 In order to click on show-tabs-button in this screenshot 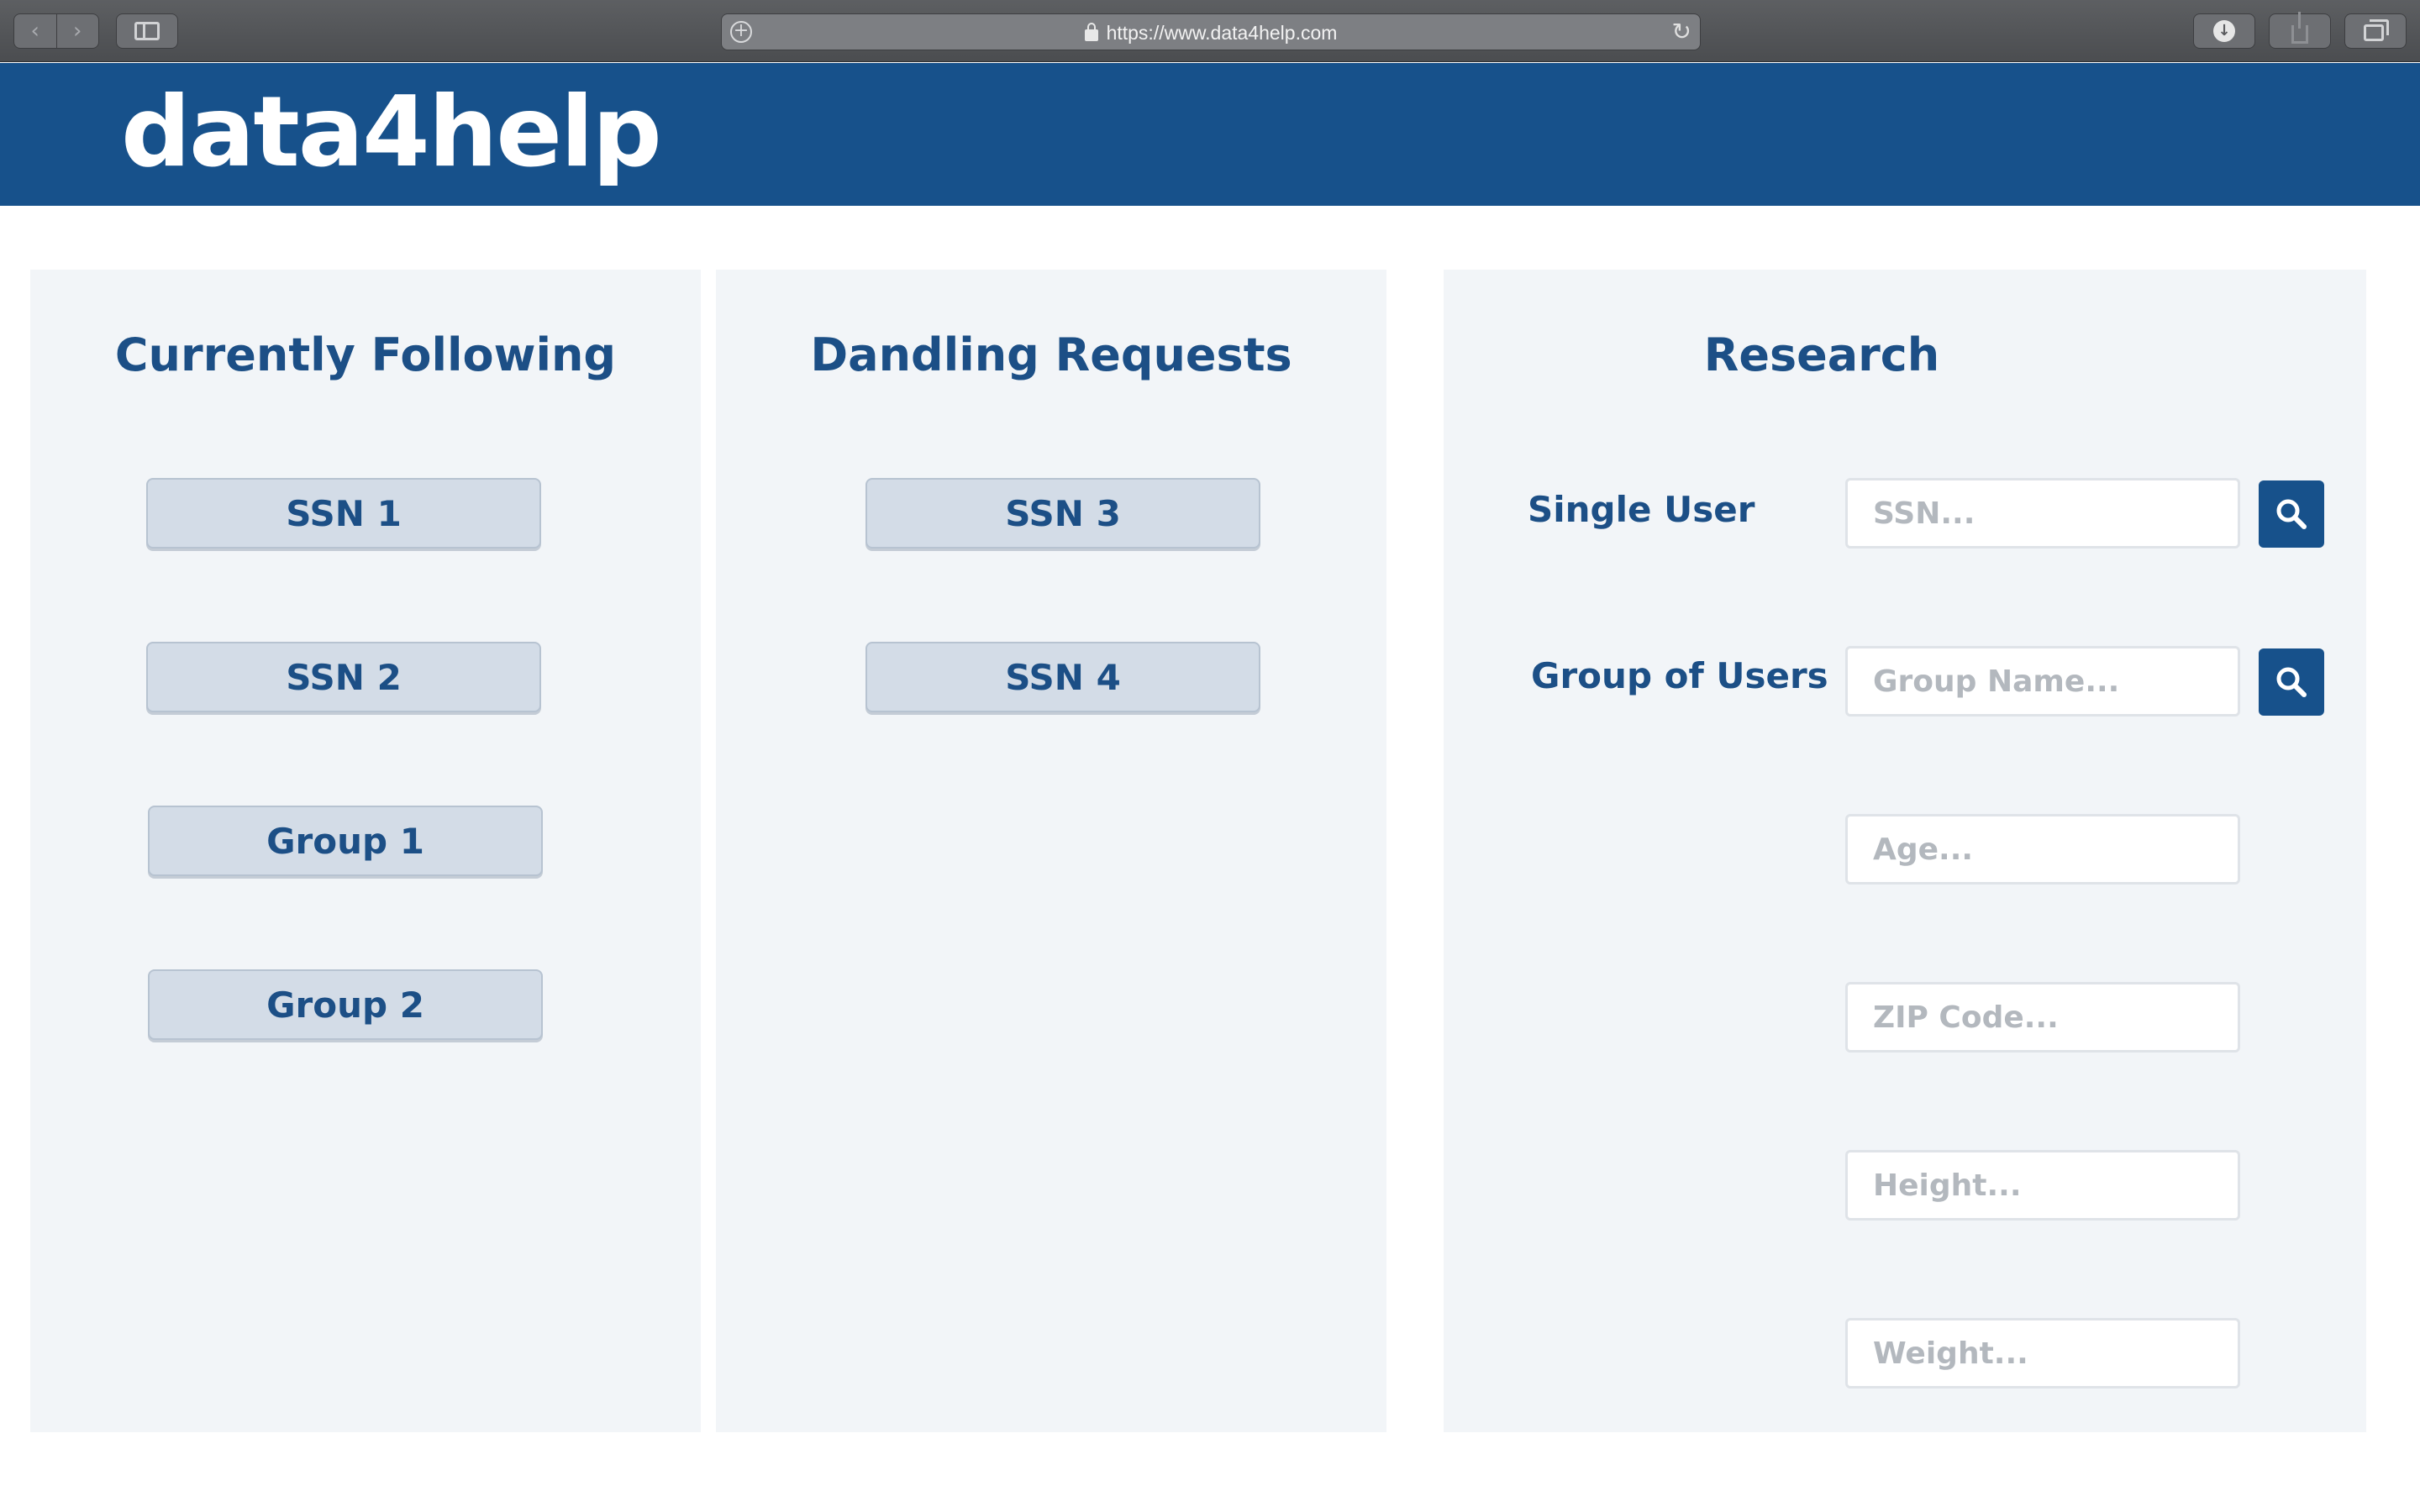, I will do `click(2375, 31)`.